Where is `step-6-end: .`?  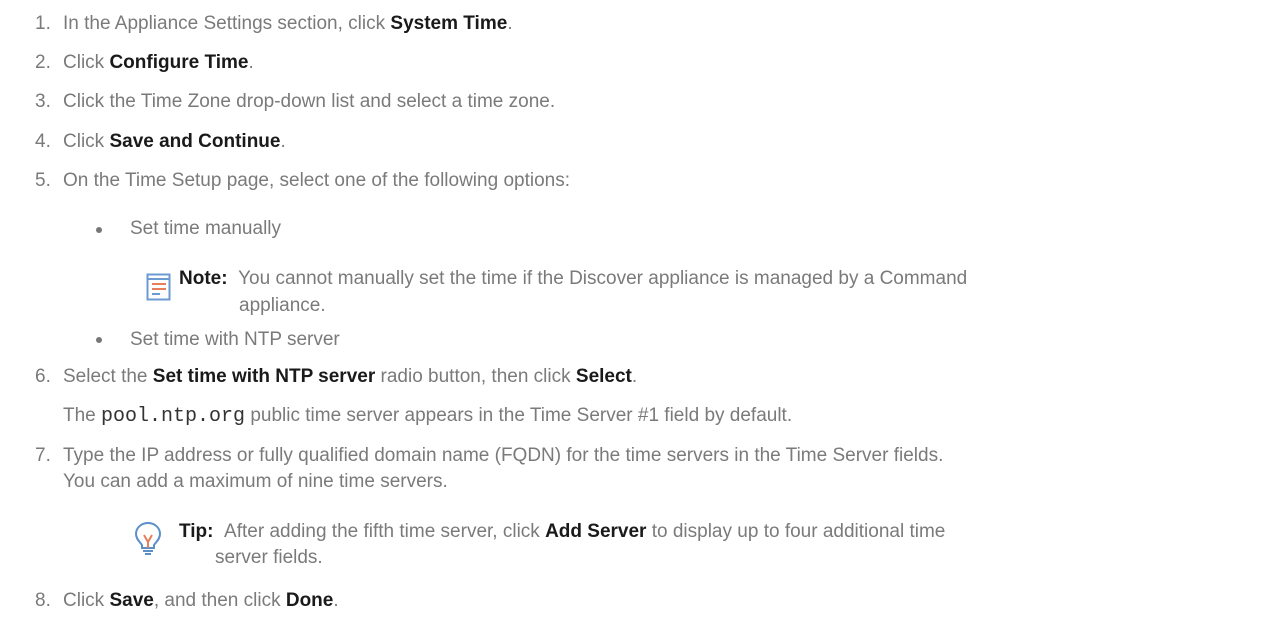 step-6-end: . is located at coordinates (634, 376).